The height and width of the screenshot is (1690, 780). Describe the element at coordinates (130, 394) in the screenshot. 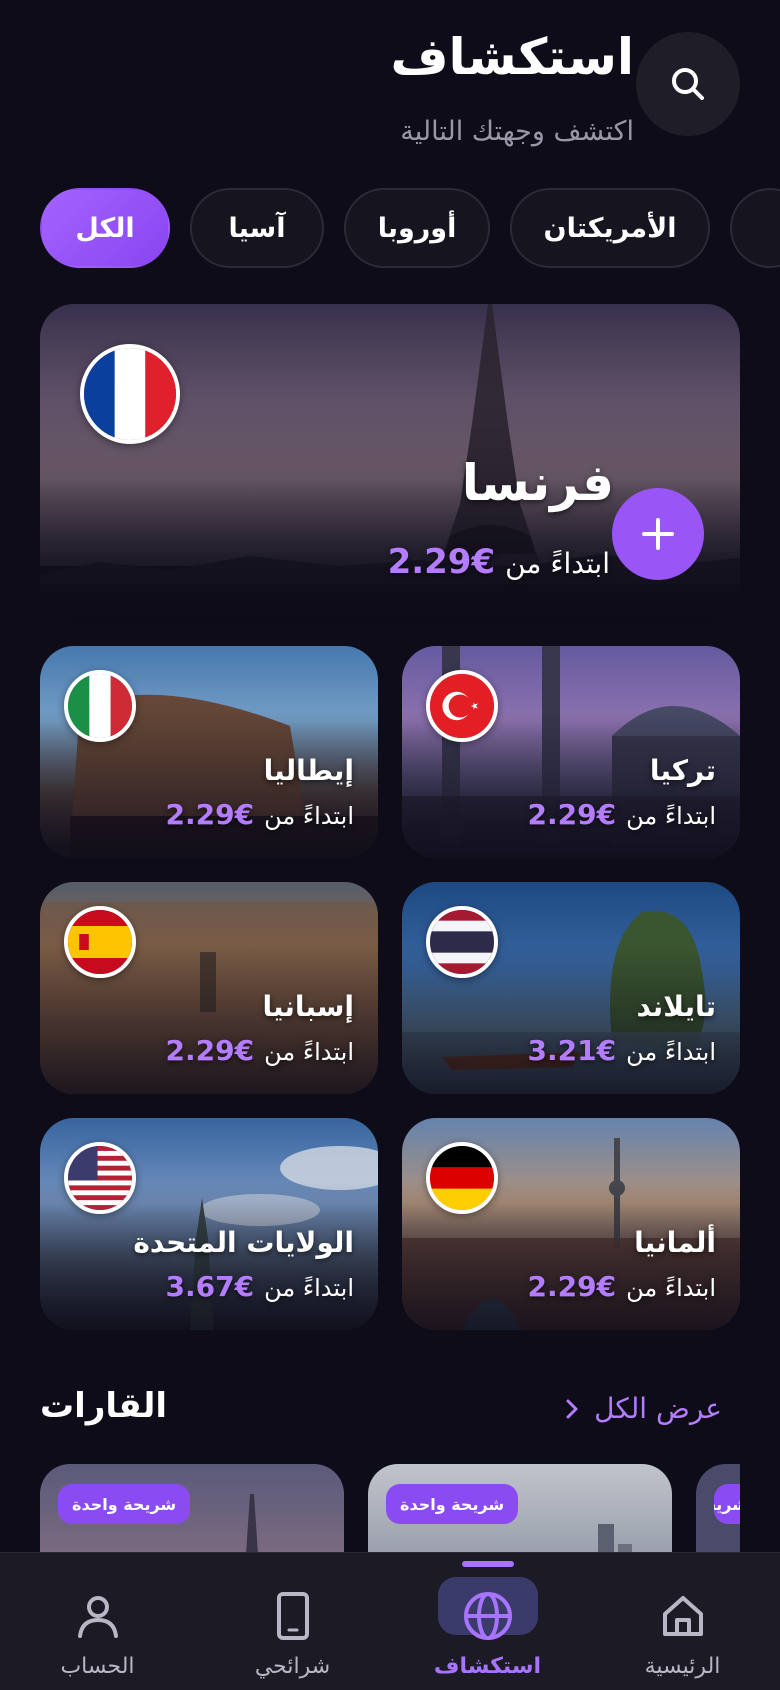

I see `france-flag-icon` at that location.